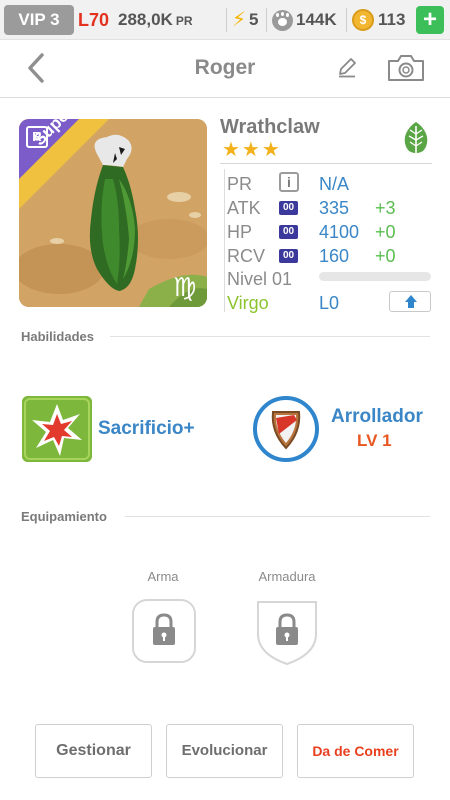  Describe the element at coordinates (316, 19) in the screenshot. I see `food-count: 144K` at that location.